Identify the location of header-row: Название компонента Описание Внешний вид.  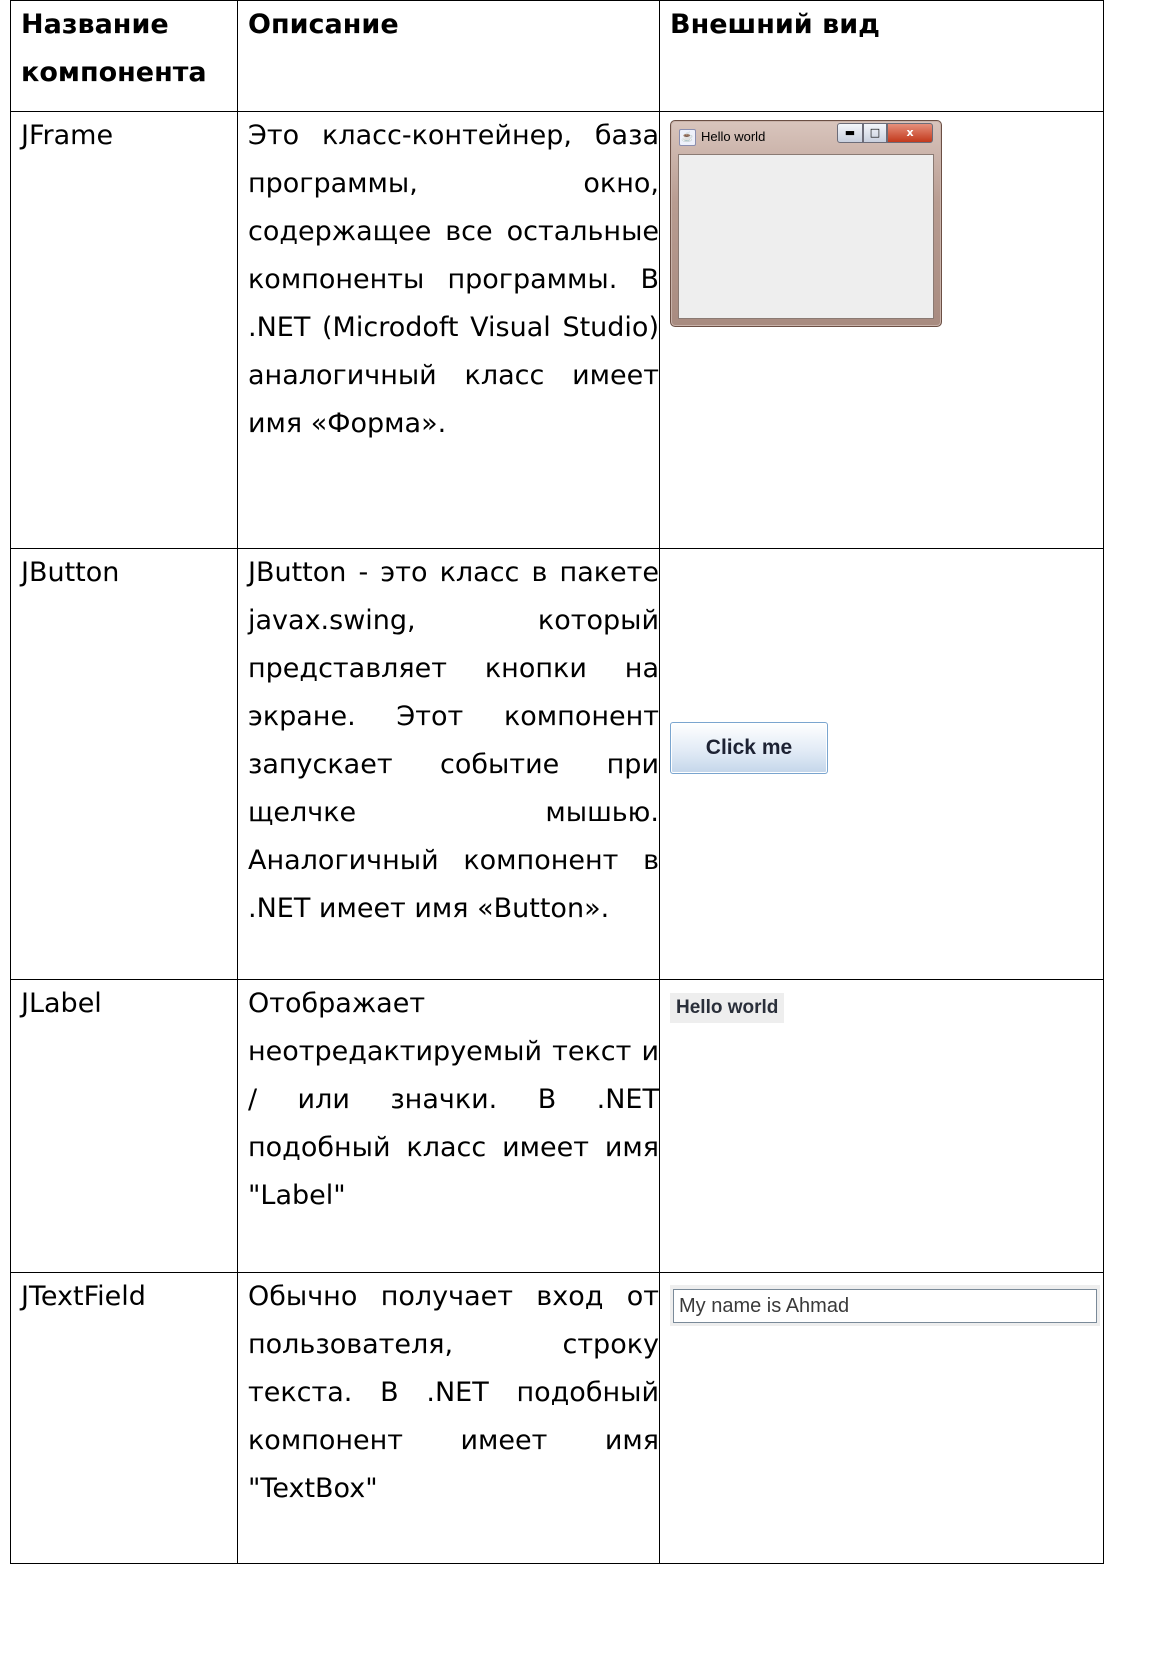
(557, 56).